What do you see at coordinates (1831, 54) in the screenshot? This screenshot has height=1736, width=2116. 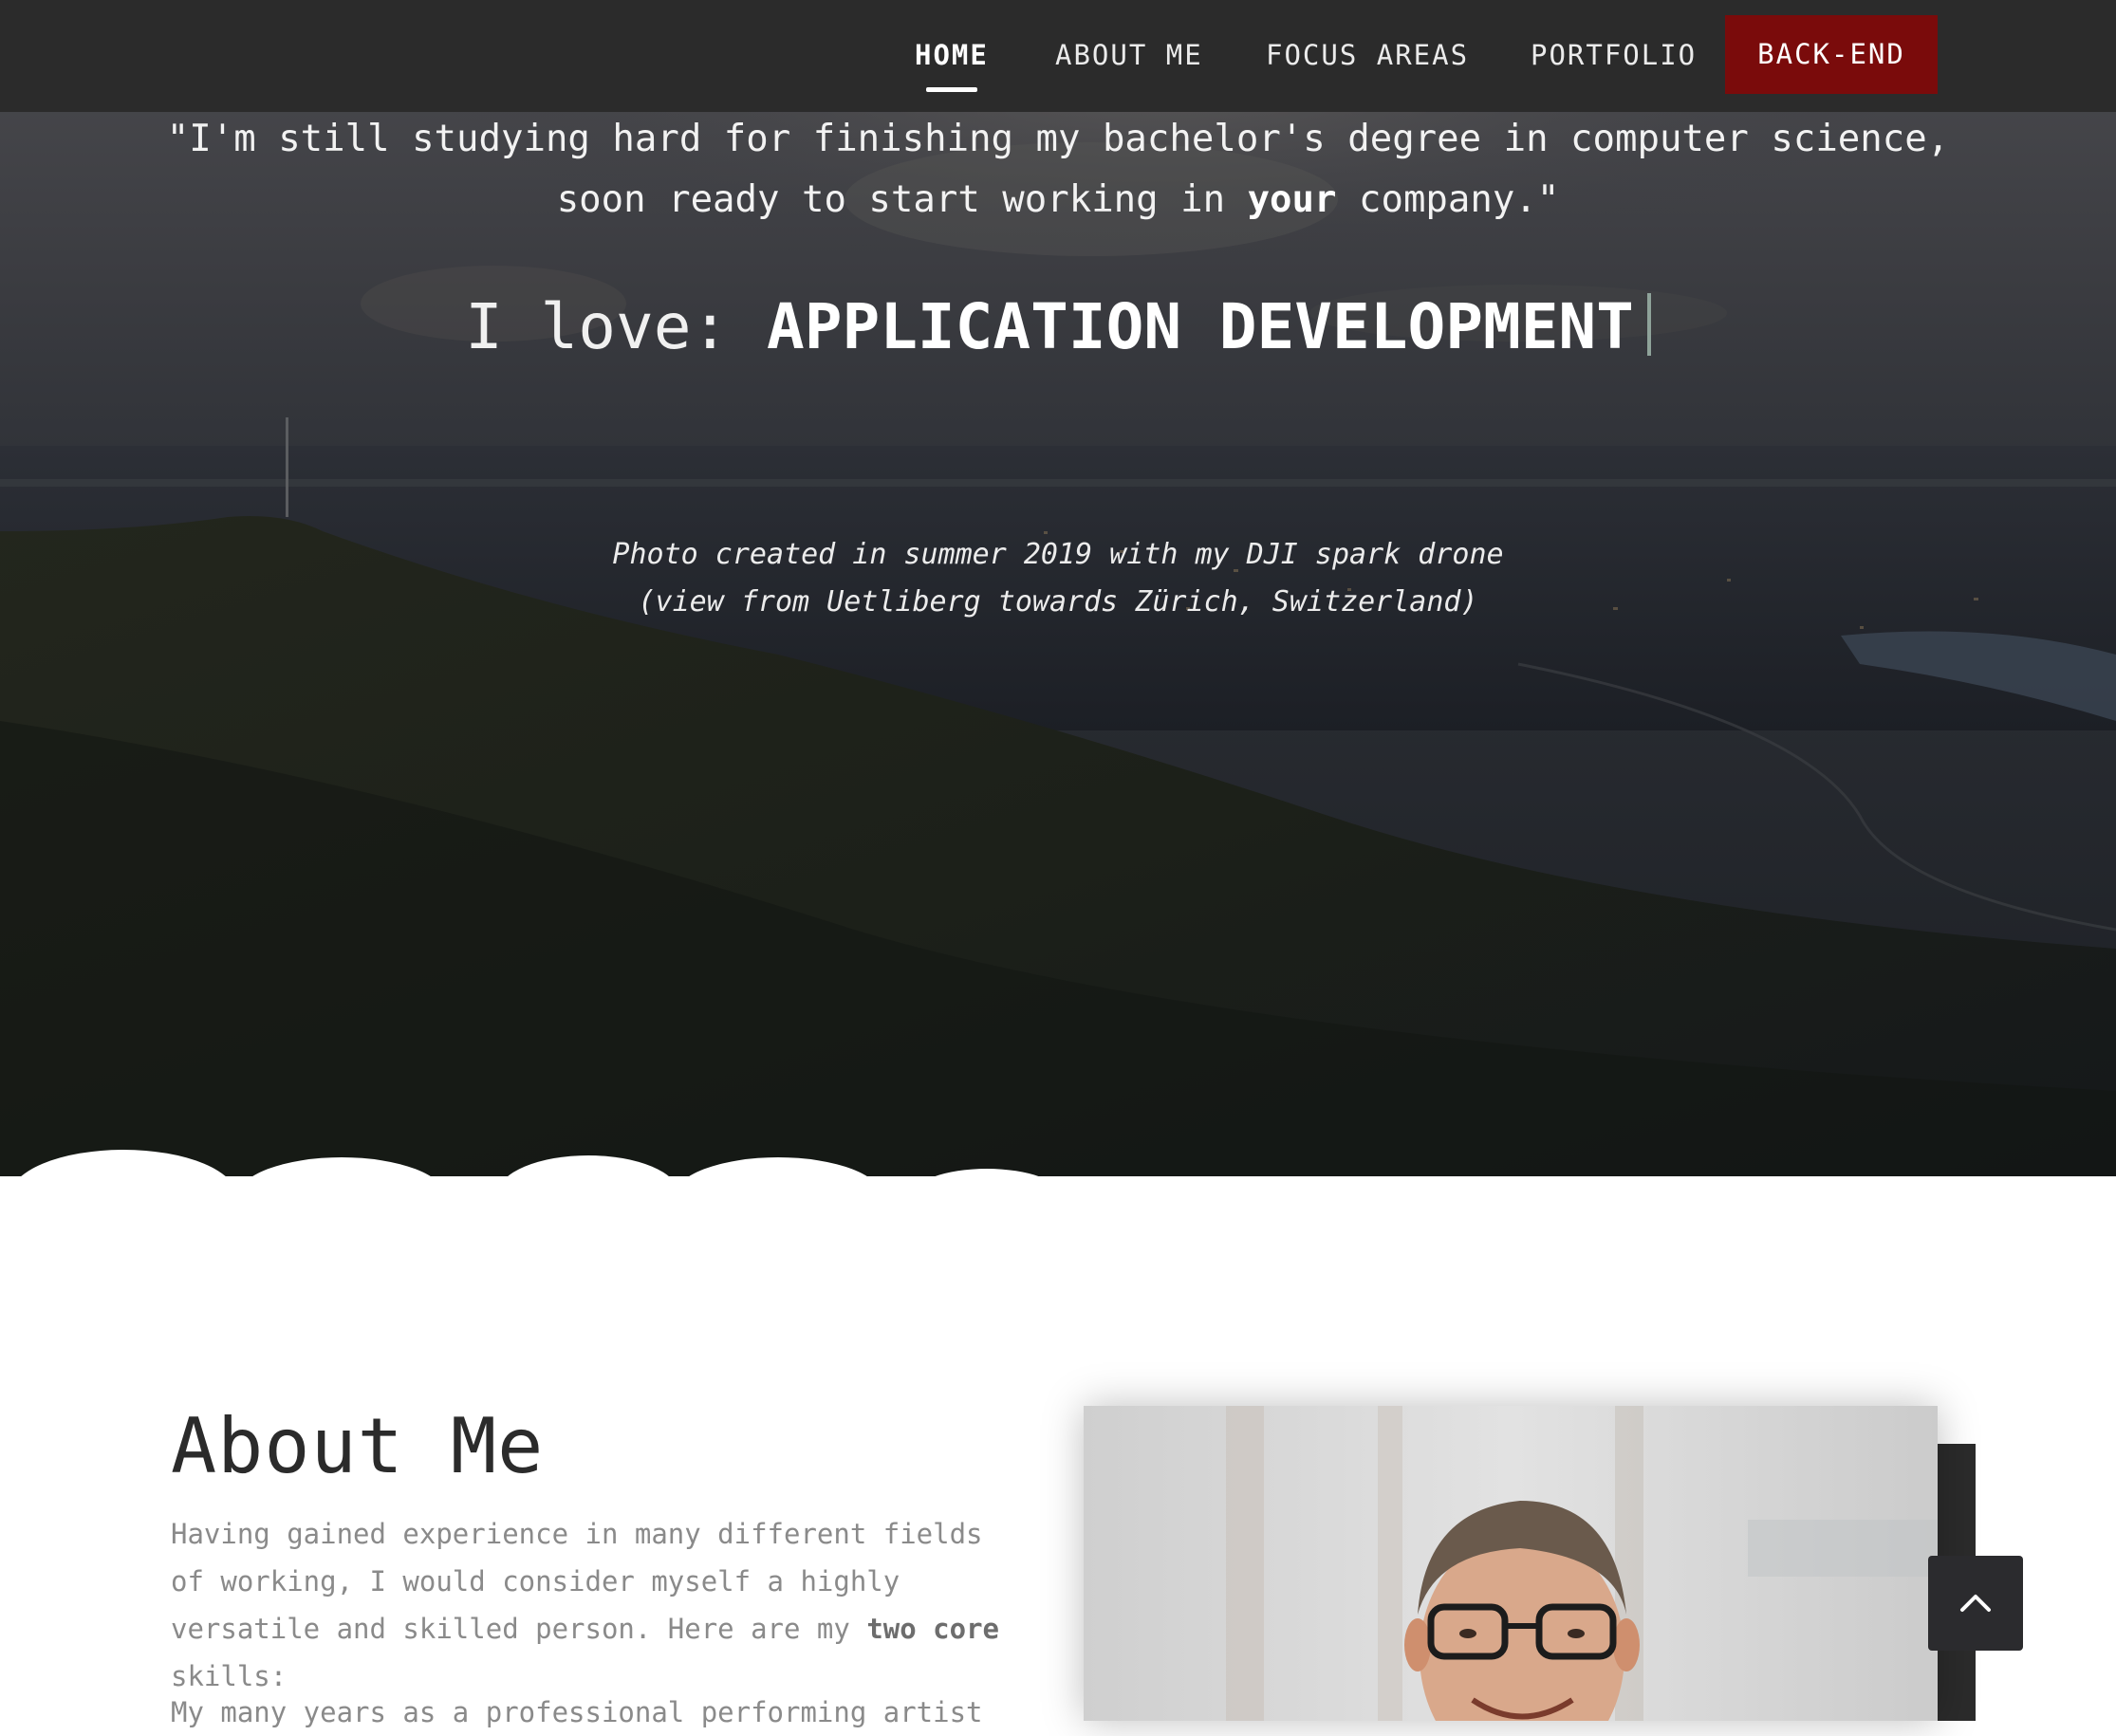 I see `back-end-button: BACK-END` at bounding box center [1831, 54].